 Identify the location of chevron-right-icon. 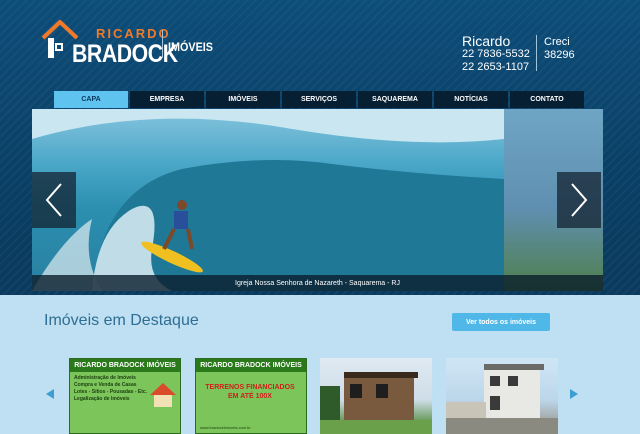
(579, 200).